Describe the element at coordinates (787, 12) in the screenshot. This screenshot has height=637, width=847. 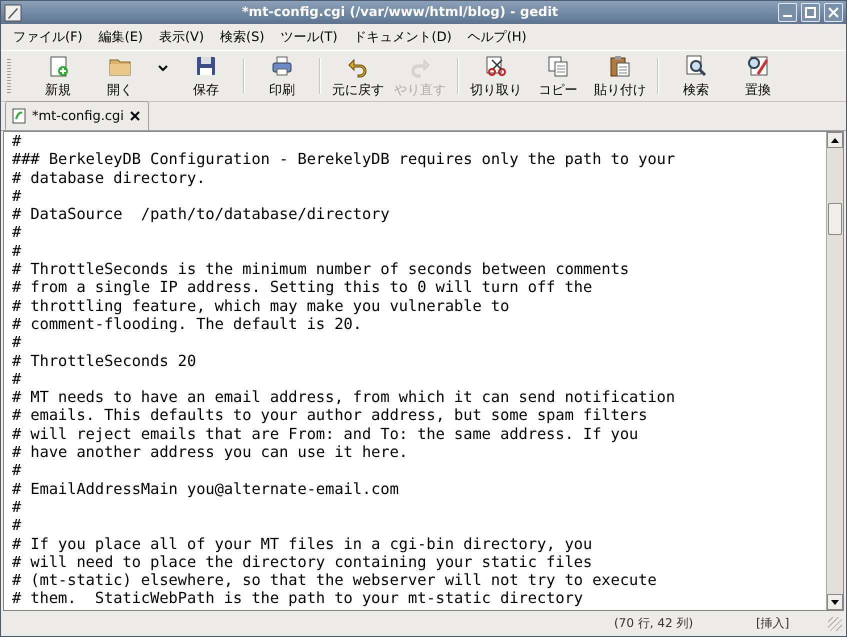
I see `minimize-icon` at that location.